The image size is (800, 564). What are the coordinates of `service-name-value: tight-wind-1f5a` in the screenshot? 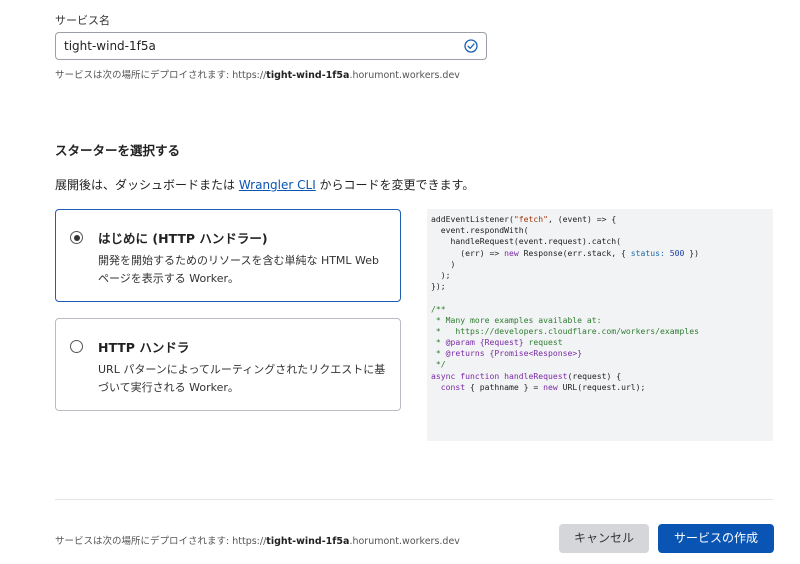 It's located at (110, 46).